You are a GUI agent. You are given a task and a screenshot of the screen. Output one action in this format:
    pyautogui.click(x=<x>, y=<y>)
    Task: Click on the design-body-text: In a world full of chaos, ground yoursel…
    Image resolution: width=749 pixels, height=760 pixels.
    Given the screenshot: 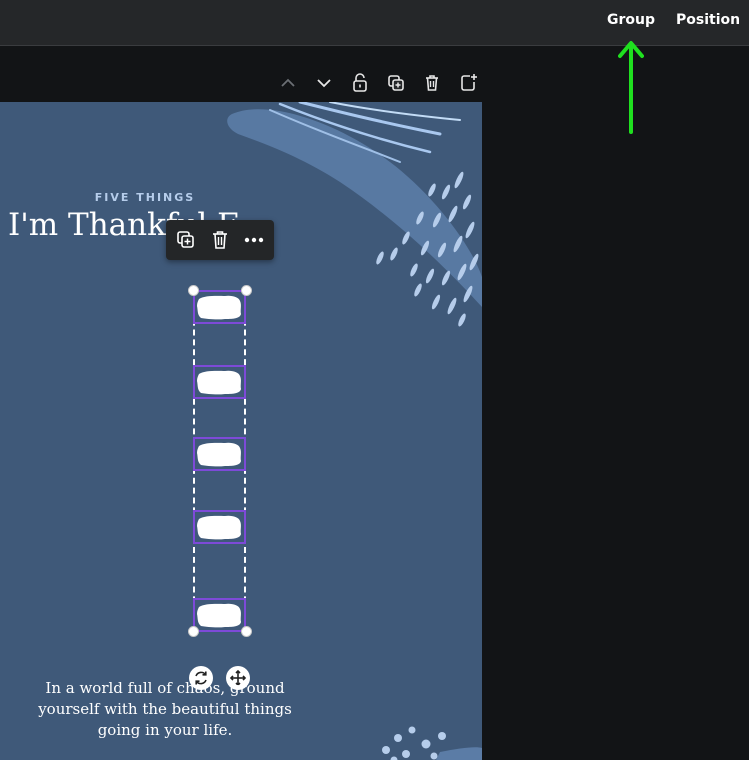 What is the action you would take?
    pyautogui.click(x=165, y=709)
    